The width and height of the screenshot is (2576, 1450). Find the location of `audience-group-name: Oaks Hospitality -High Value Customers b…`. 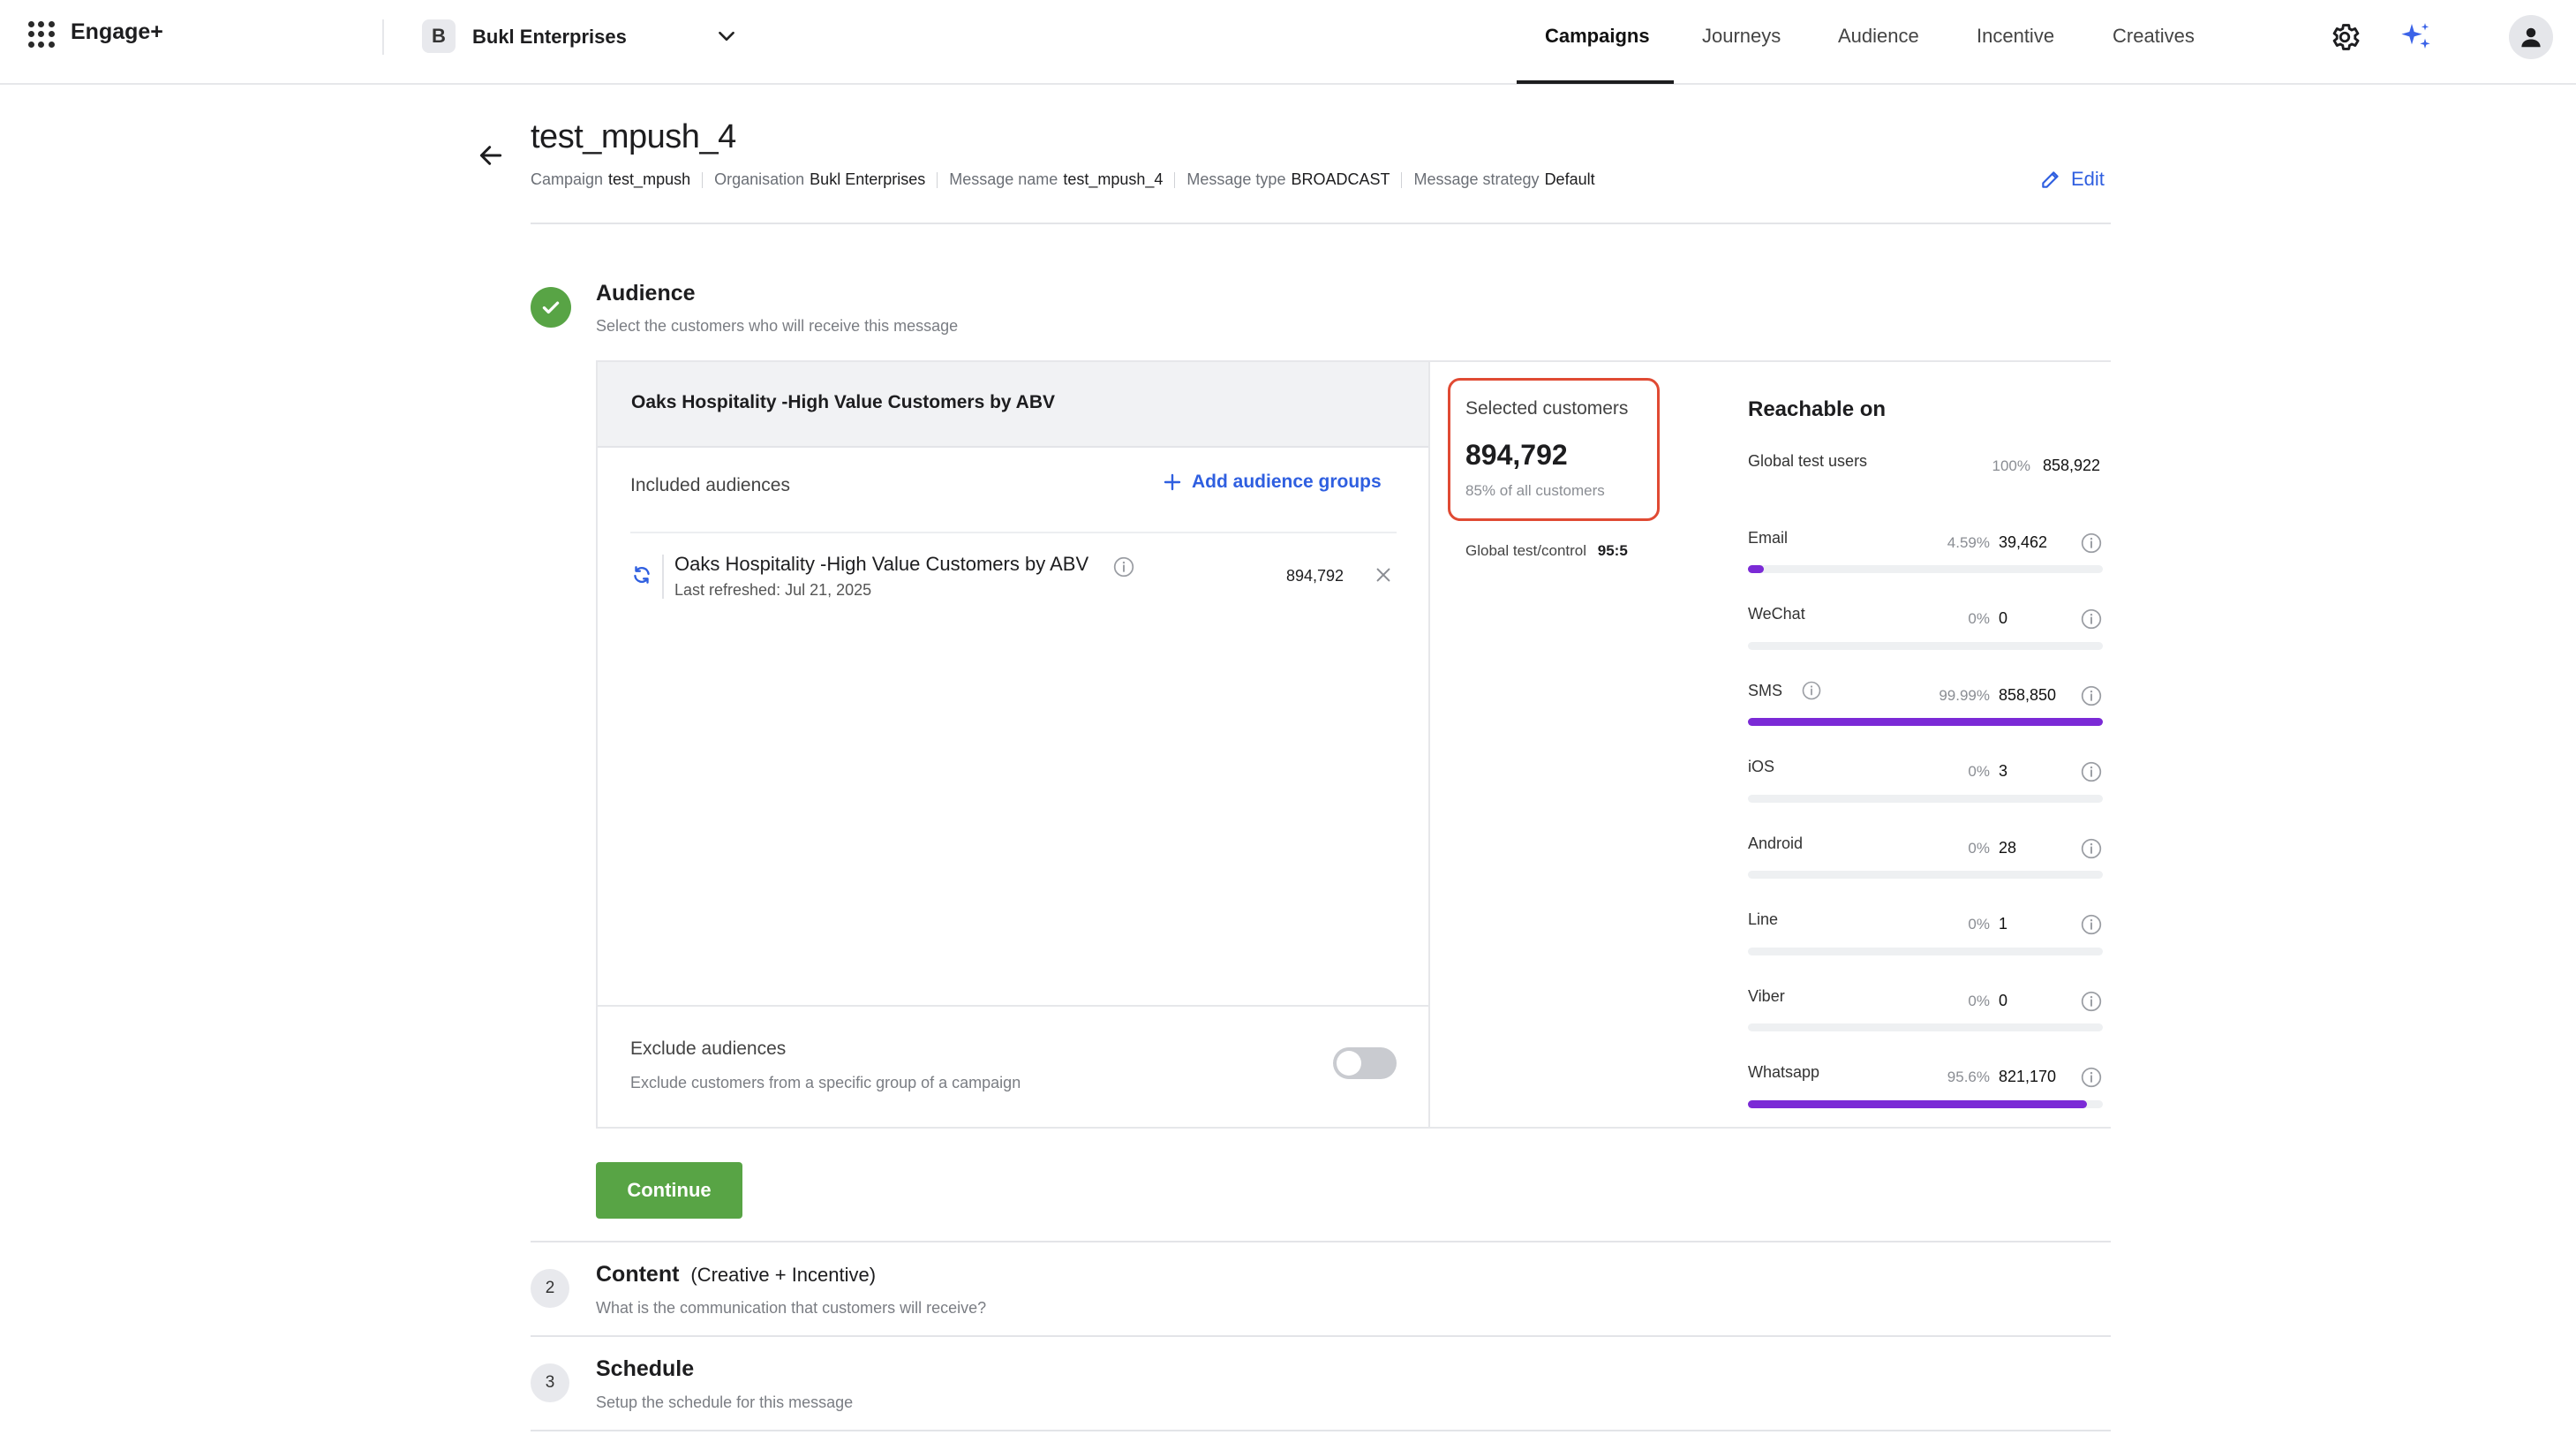

audience-group-name: Oaks Hospitality -High Value Customers b… is located at coordinates (844, 402).